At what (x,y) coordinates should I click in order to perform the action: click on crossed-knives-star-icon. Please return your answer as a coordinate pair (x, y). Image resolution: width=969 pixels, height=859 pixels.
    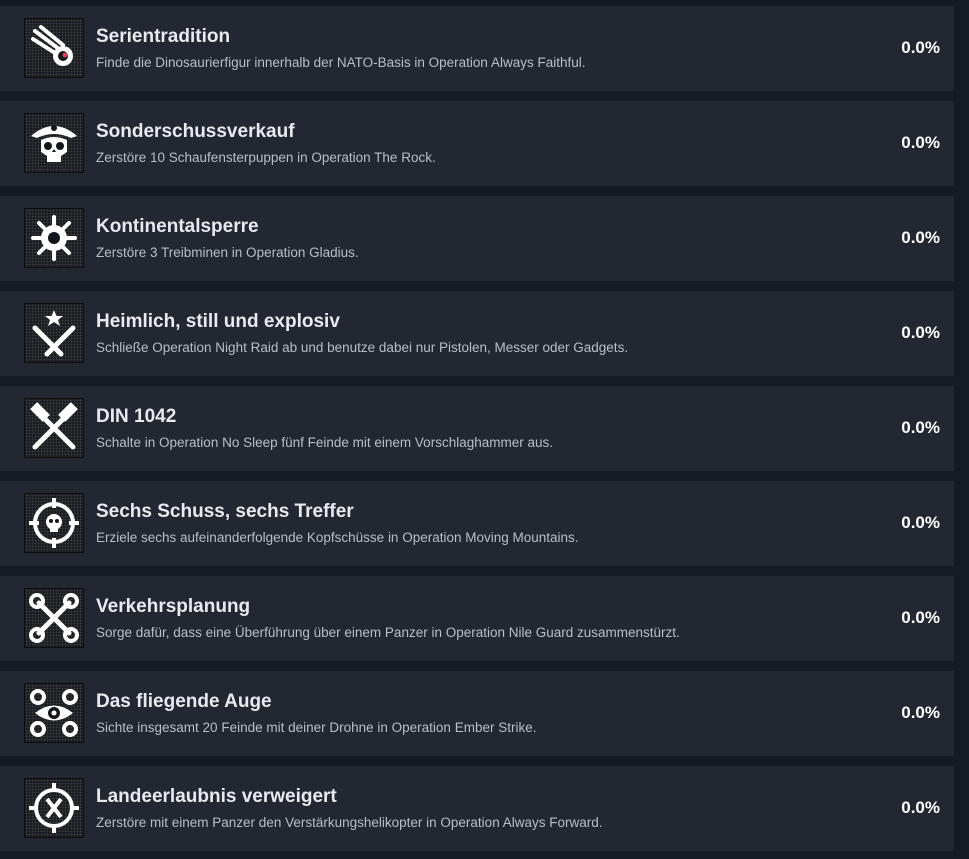
    Looking at the image, I should click on (54, 333).